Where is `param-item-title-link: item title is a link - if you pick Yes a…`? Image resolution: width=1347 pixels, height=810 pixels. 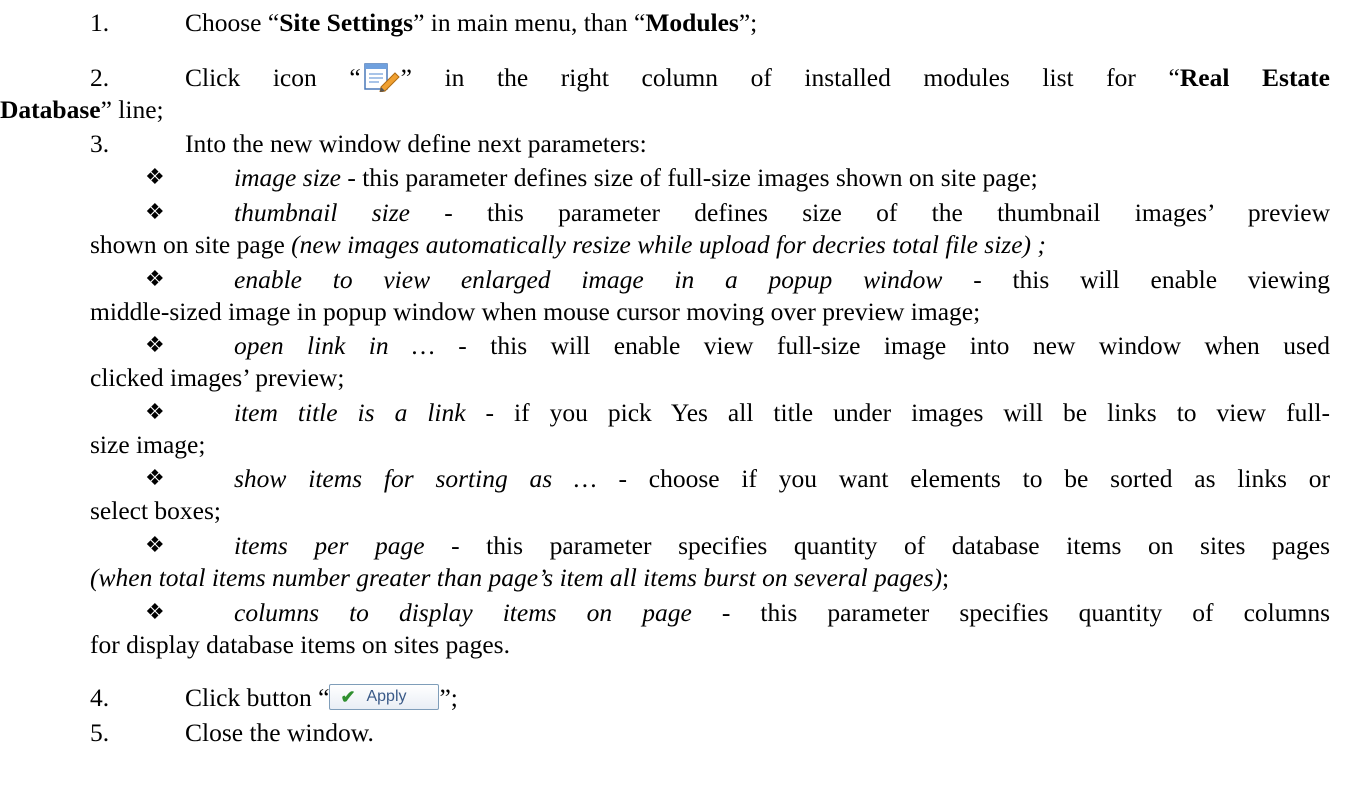 param-item-title-link: item title is a link - if you pick Yes a… is located at coordinates (782, 412).